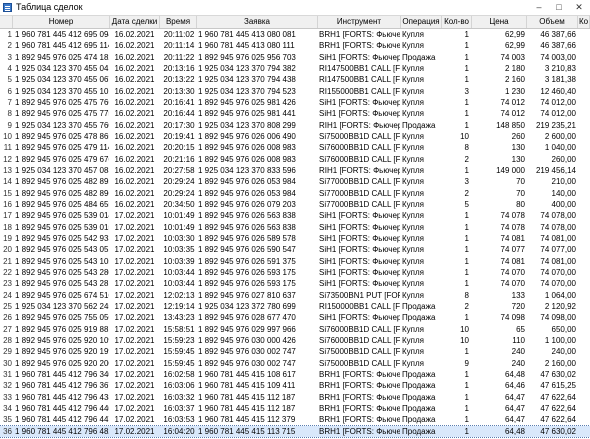  Describe the element at coordinates (247, 238) in the screenshot. I see `cell-order: 1 892 945 976 026 589 578` at that location.